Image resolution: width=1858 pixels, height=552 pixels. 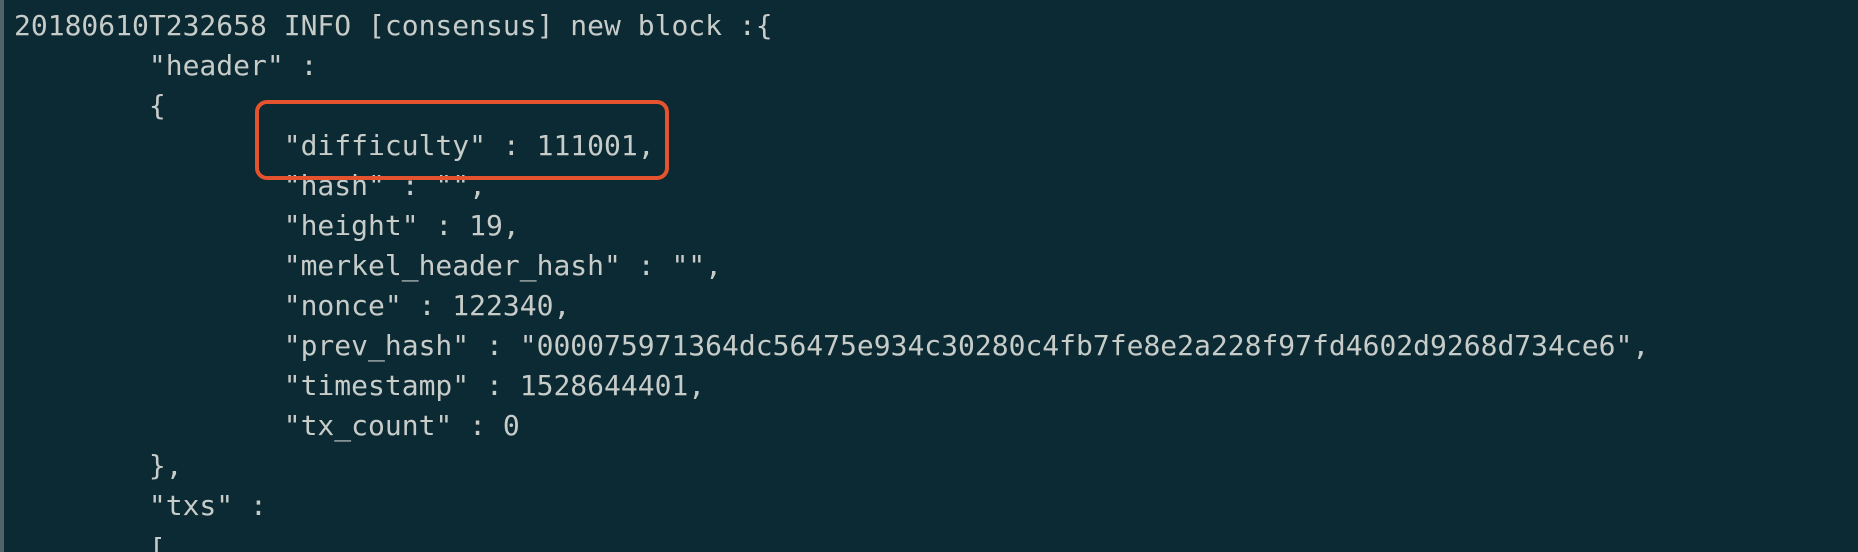 I want to click on json-key-header: "header" :, so click(x=166, y=65).